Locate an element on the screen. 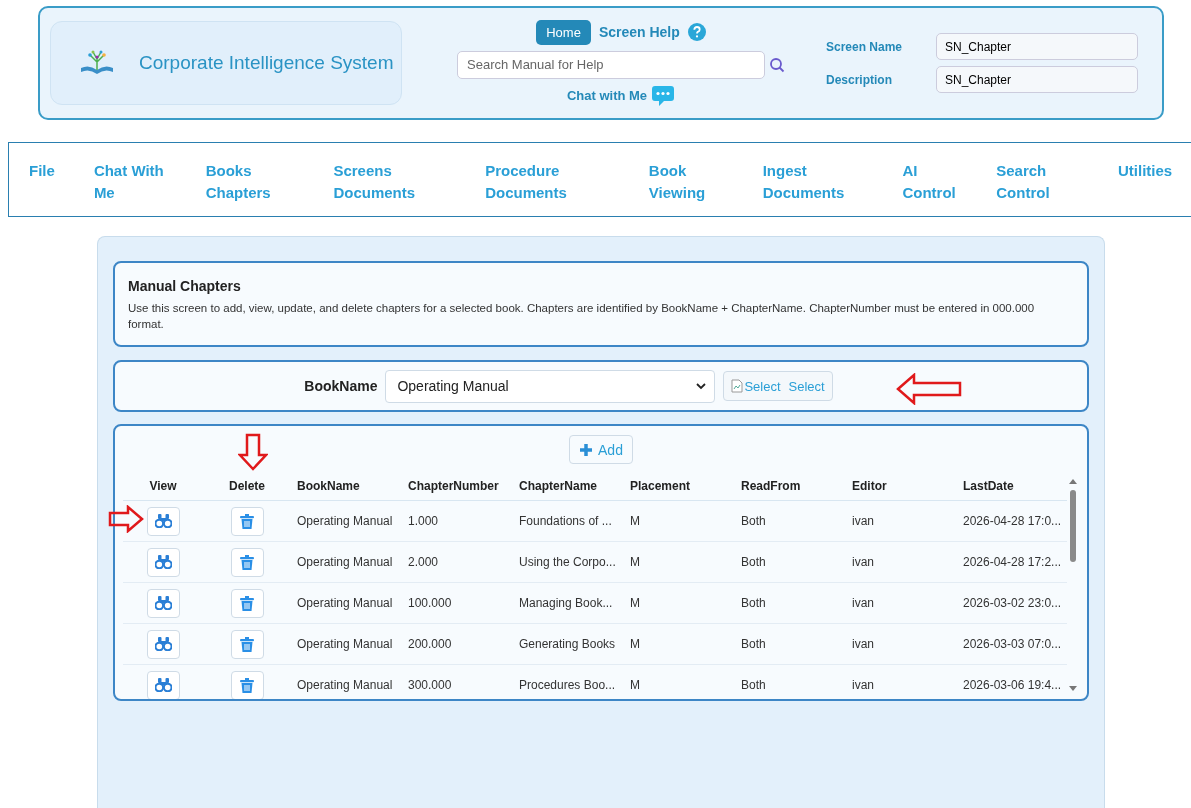  menu-item: File is located at coordinates (49, 171).